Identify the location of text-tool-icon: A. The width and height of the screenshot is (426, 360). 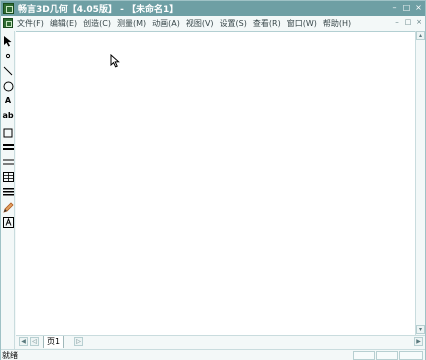
(8, 101).